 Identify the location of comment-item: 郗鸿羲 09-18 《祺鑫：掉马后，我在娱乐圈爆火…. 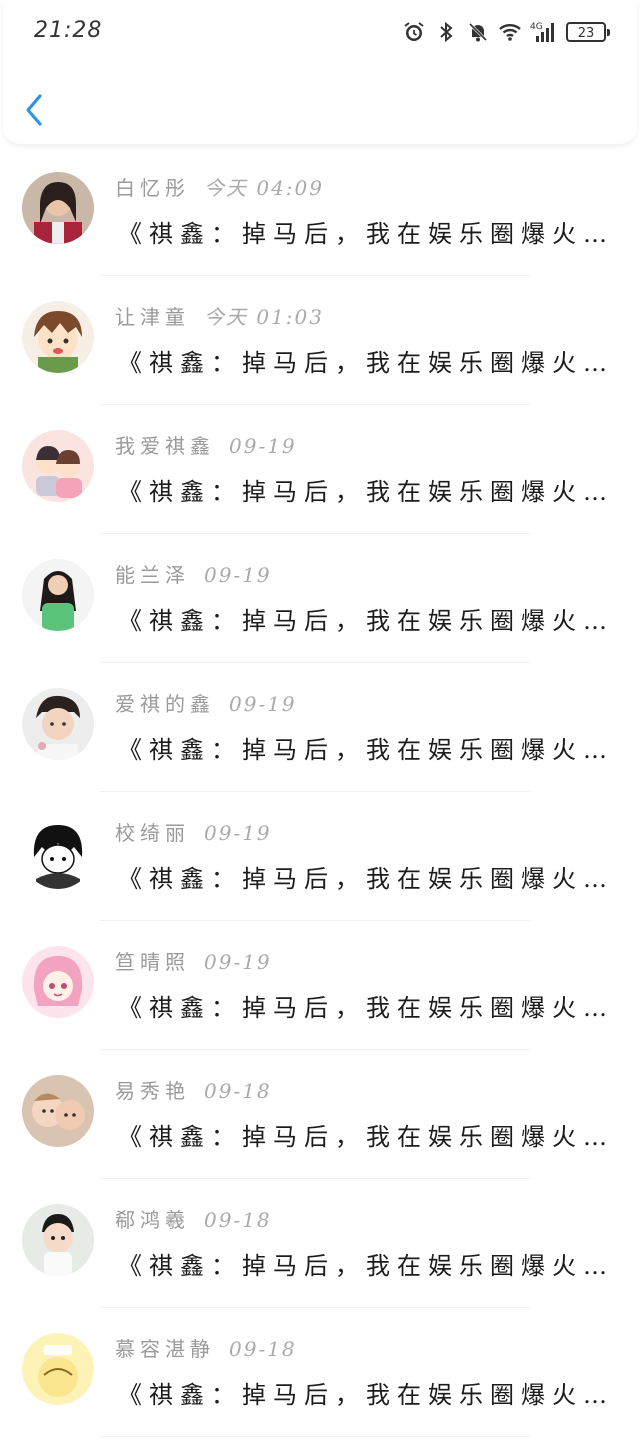
(320, 1246).